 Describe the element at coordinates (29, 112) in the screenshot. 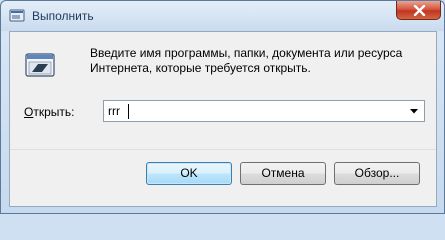

I see `open-label-accelerator: О` at that location.